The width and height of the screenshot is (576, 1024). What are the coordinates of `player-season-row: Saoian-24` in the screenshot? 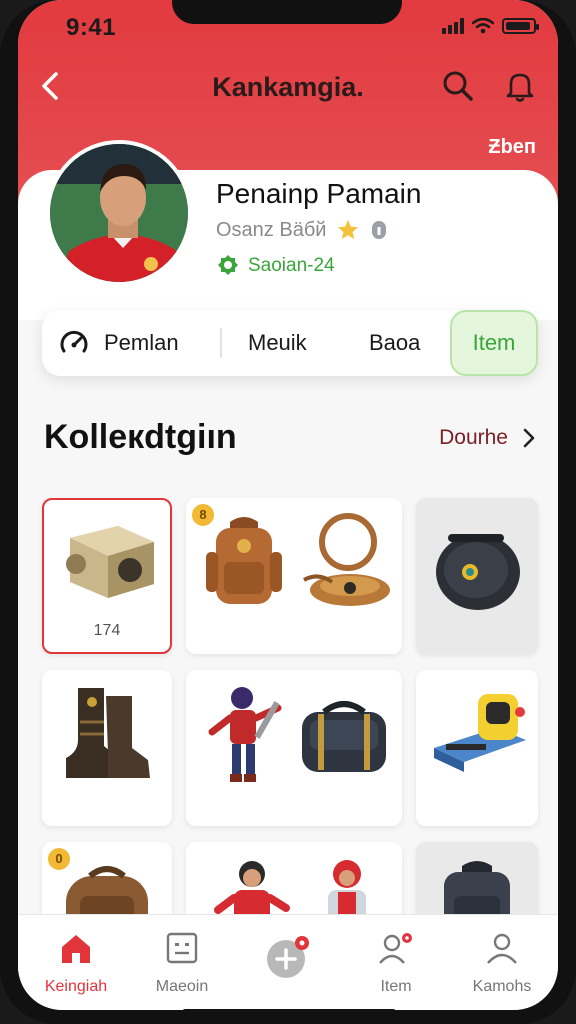 It's located at (275, 266).